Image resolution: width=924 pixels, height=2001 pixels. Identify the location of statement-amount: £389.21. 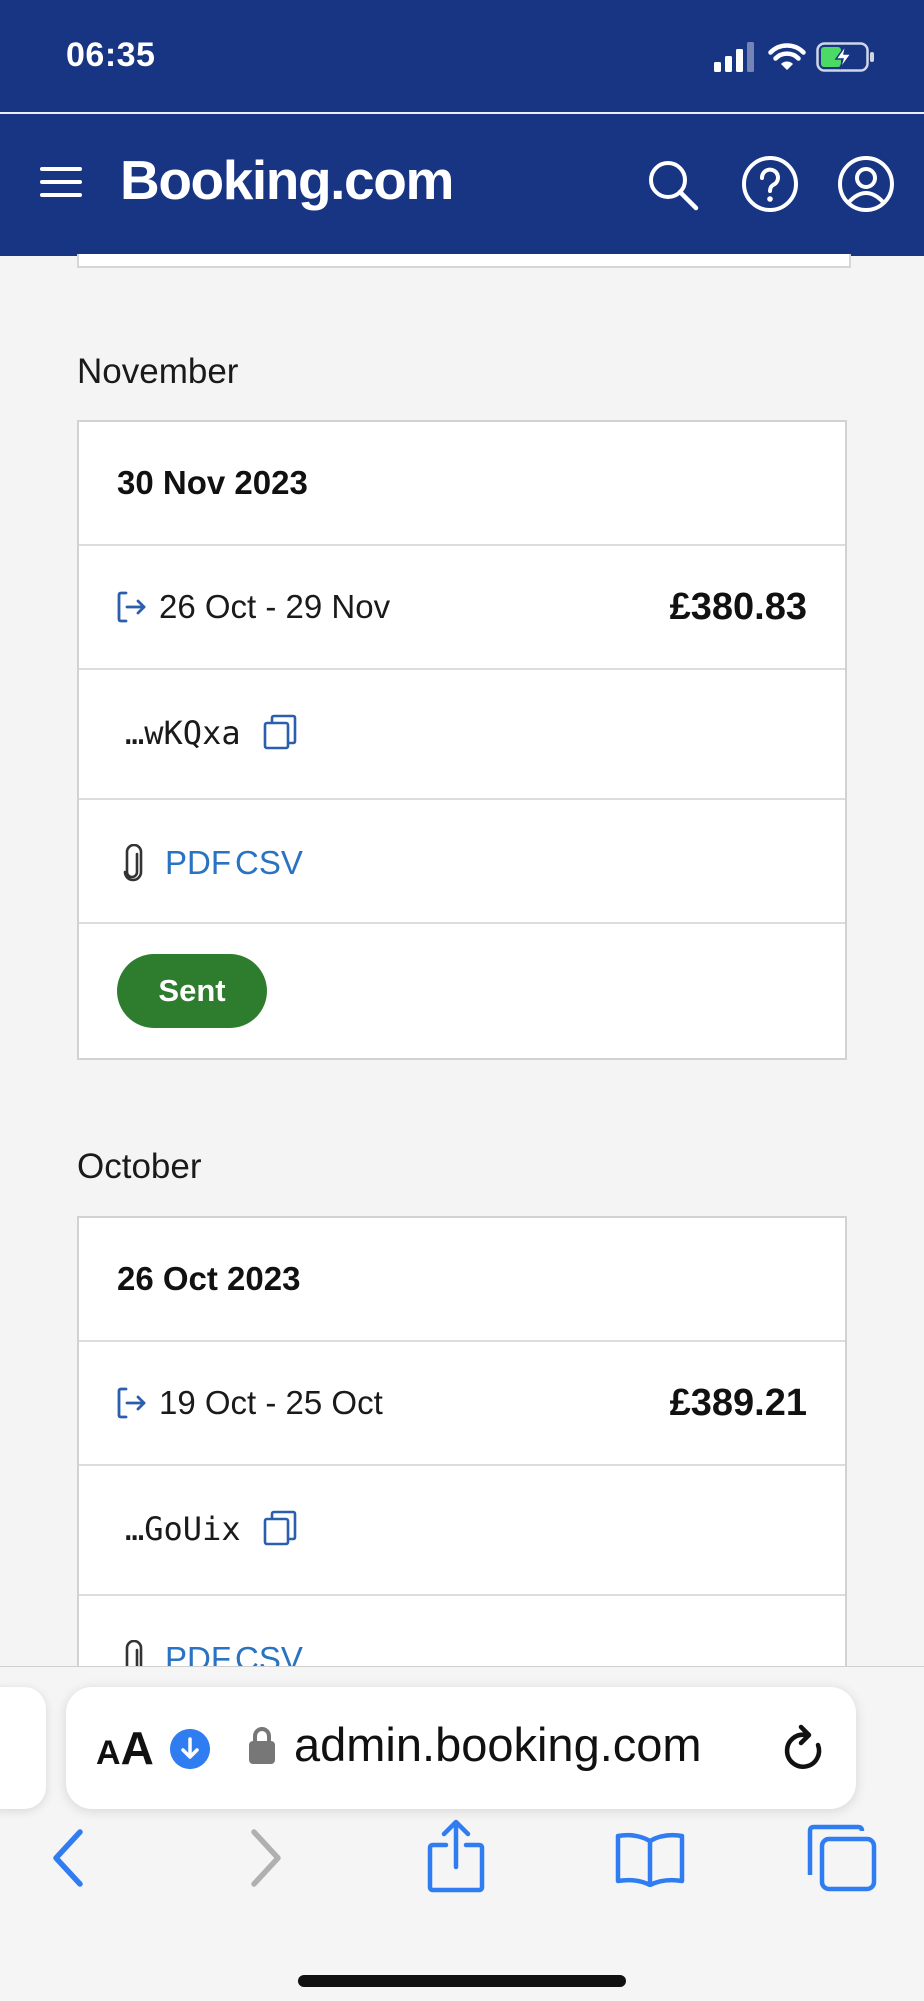
(738, 1403).